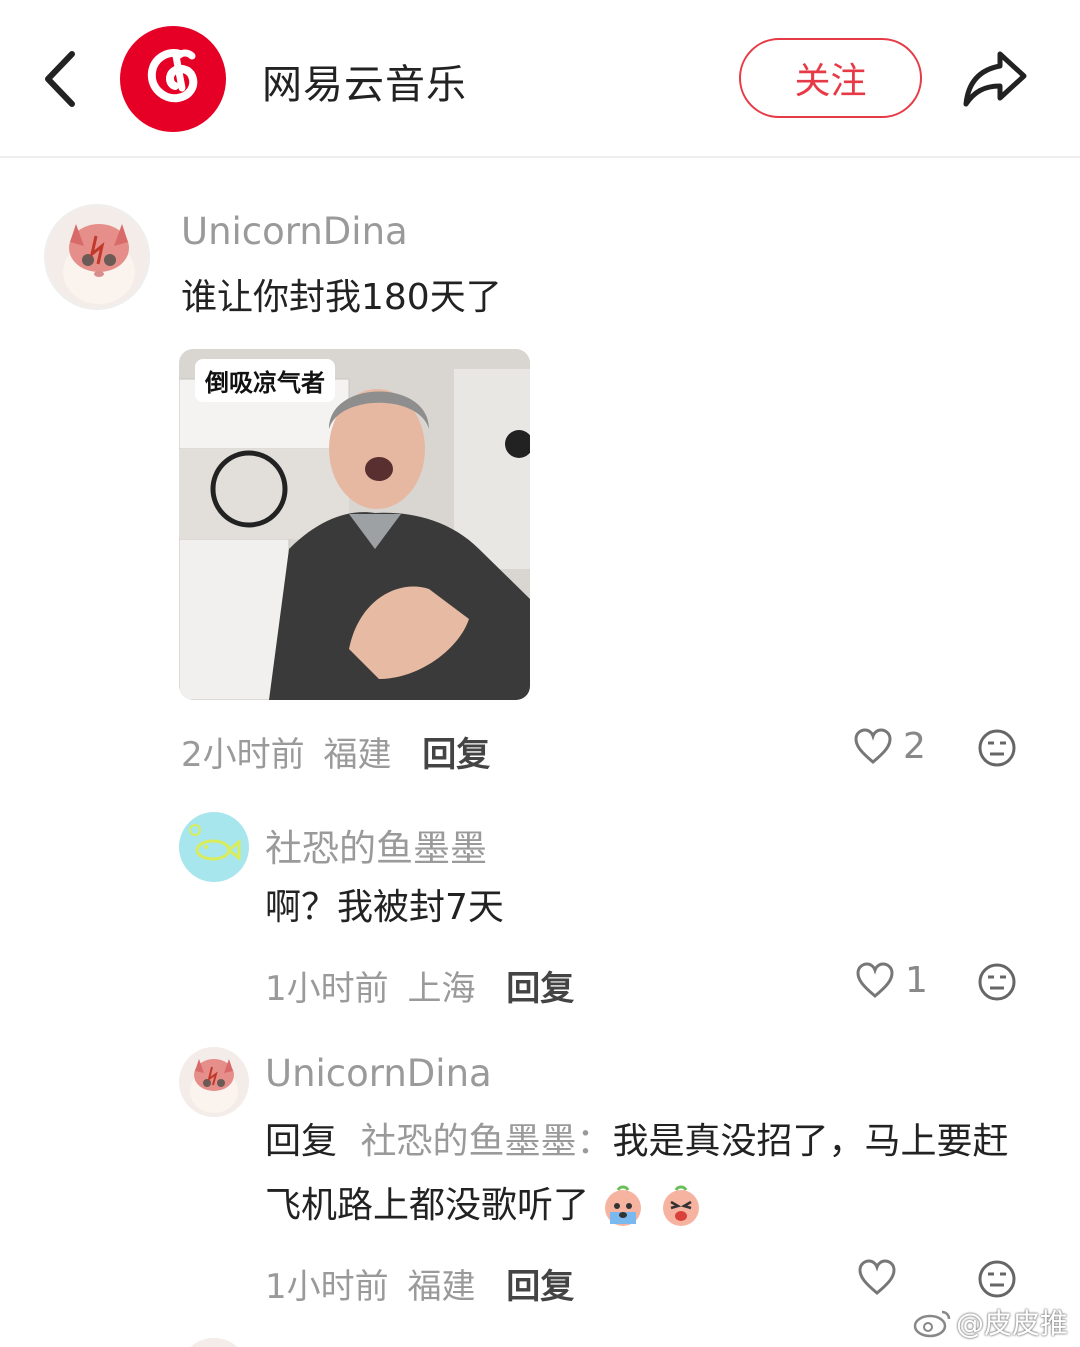  I want to click on like-count: 1, so click(916, 980).